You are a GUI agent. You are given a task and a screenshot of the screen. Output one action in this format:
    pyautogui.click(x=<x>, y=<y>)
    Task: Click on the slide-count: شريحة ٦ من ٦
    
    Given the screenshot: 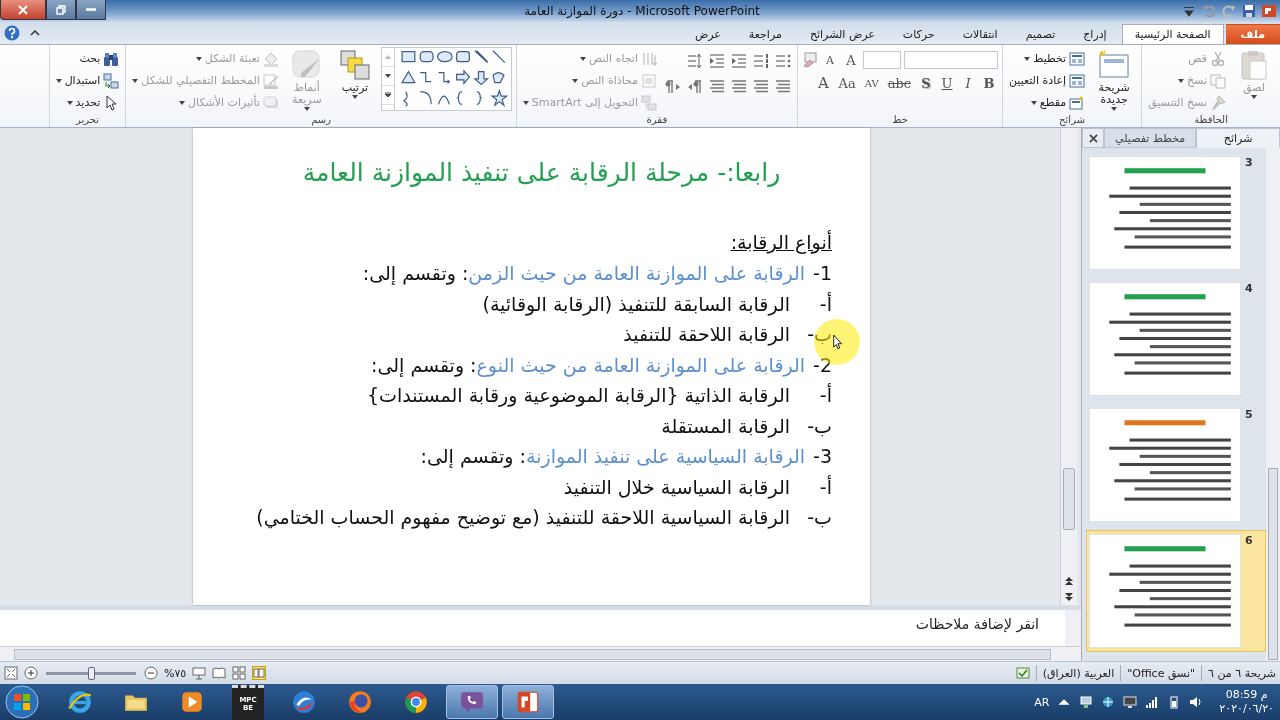 What is the action you would take?
    pyautogui.click(x=1242, y=673)
    